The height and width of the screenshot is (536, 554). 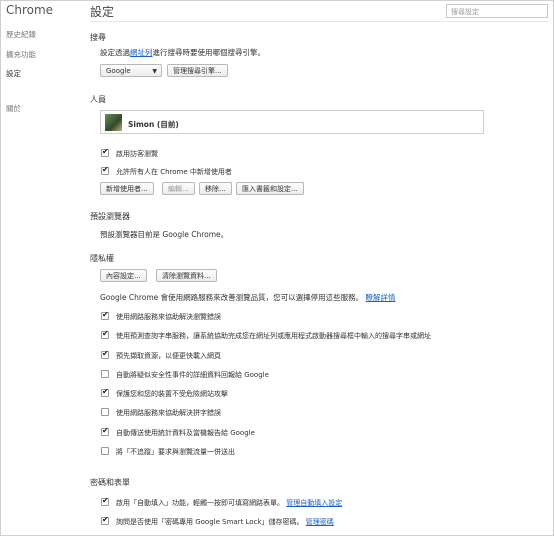 What do you see at coordinates (210, 522) in the screenshot?
I see `smartlock-label: 詢問是否使用「密碼專用 Google Smart Lock」儲存密碼。` at bounding box center [210, 522].